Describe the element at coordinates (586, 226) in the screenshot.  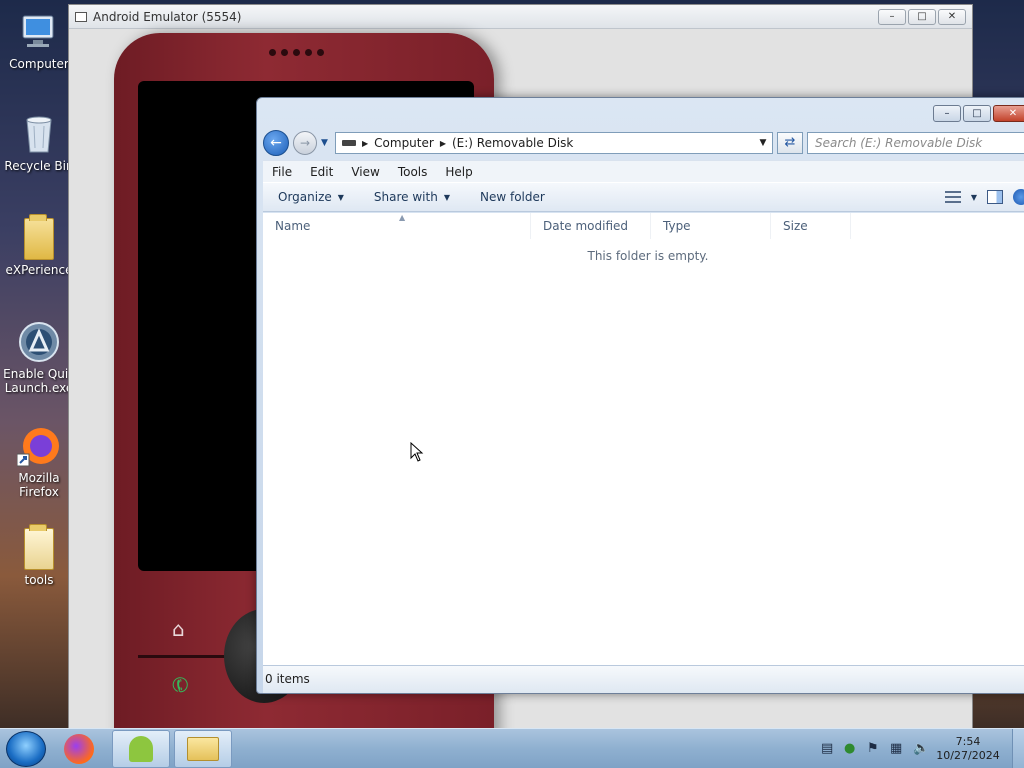
I see `column-date-label: Date modified` at that location.